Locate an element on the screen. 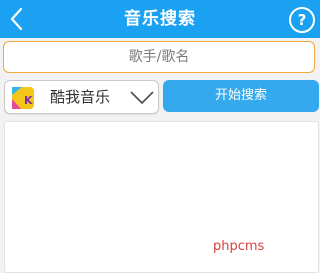  help-icon: ? is located at coordinates (302, 20).